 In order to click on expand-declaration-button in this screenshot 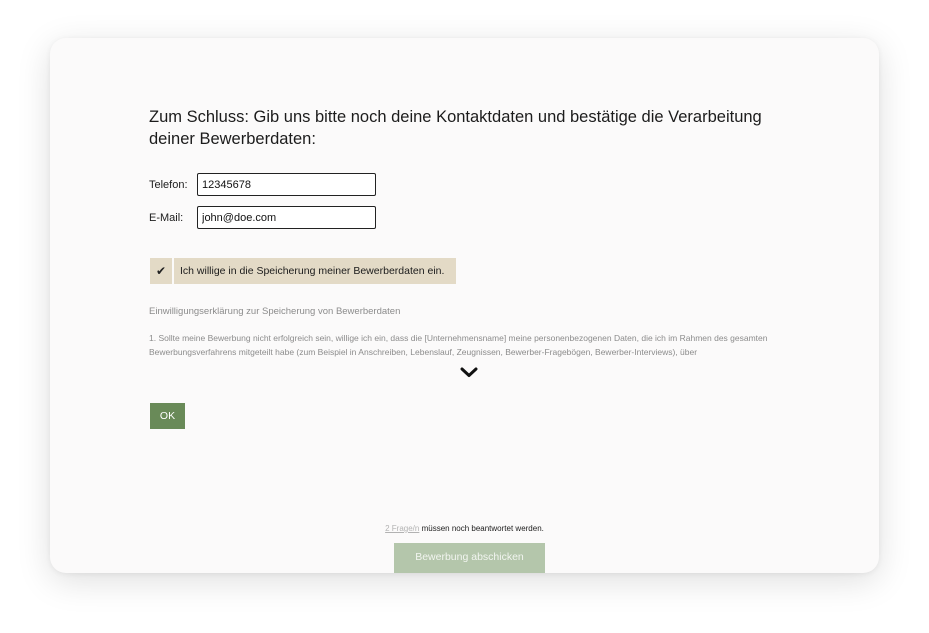, I will do `click(469, 372)`.